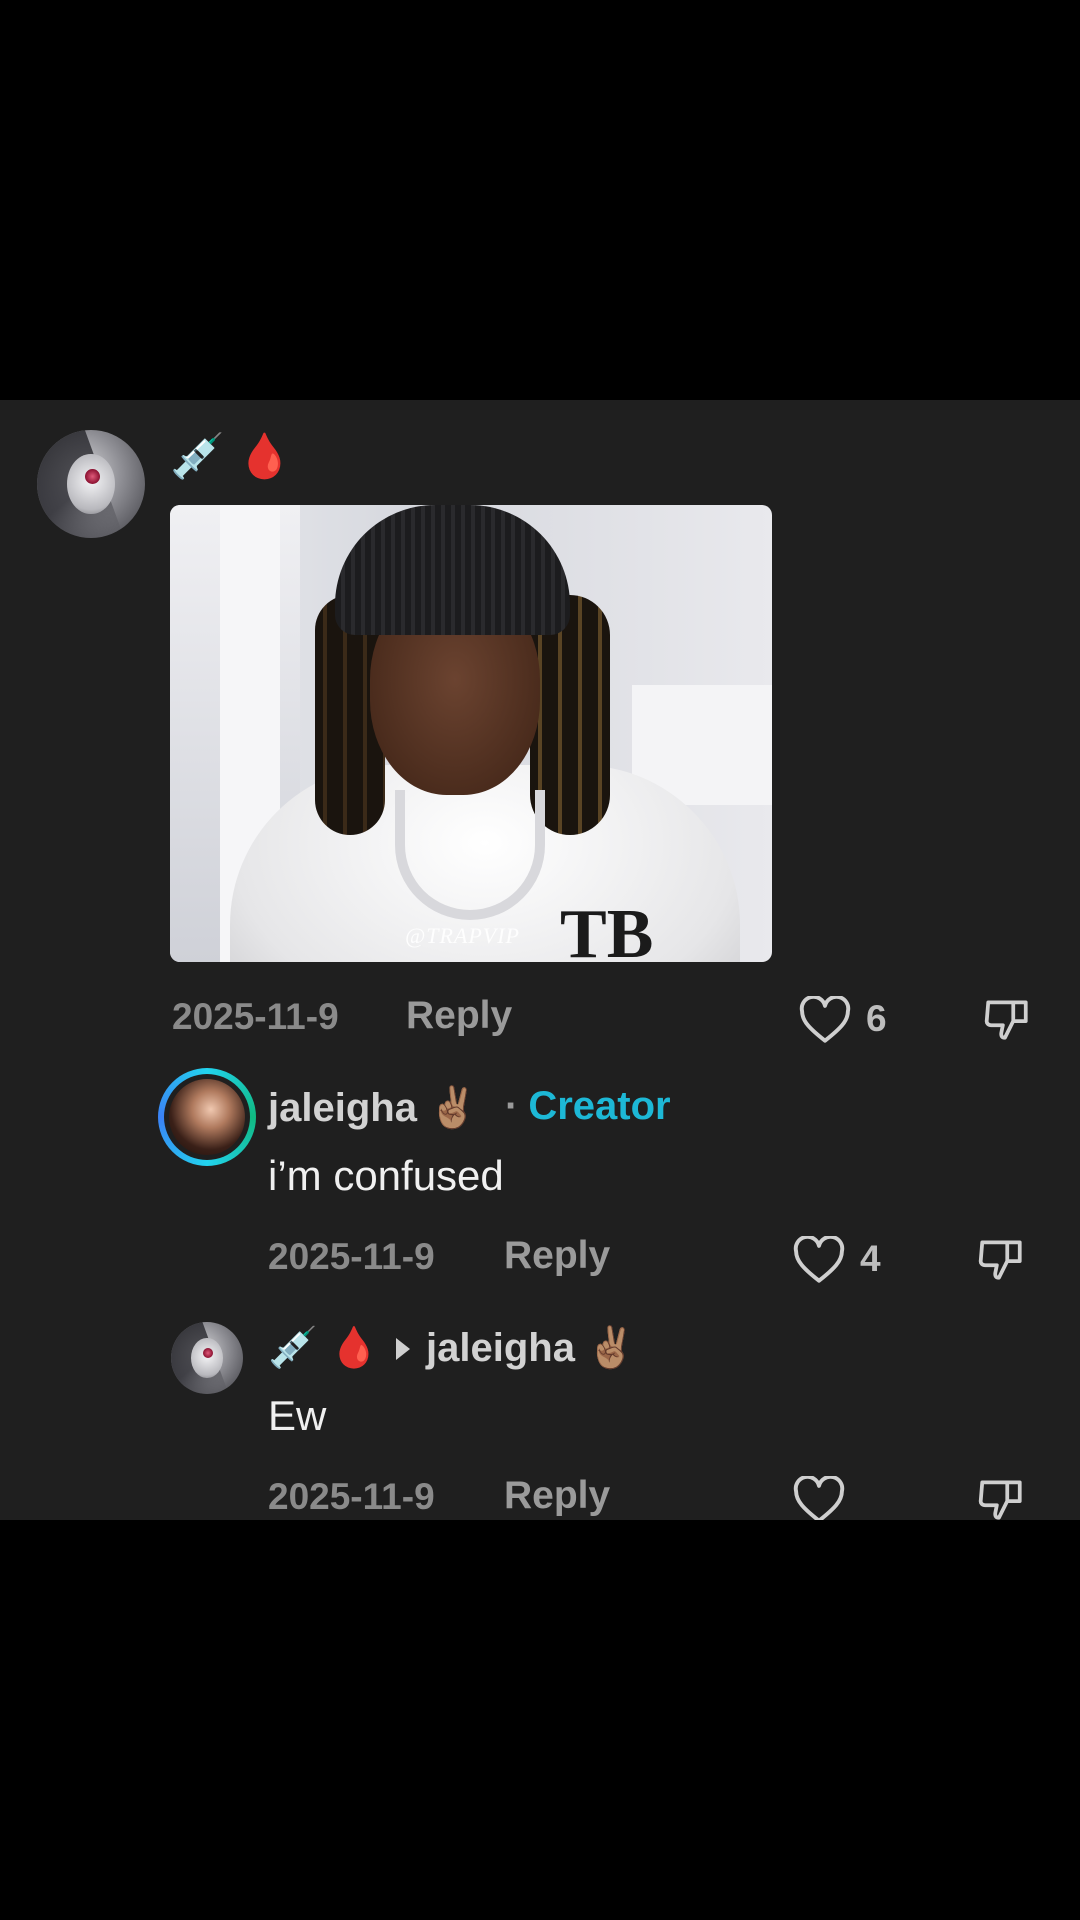 Image resolution: width=1080 pixels, height=1920 pixels. Describe the element at coordinates (386, 1175) in the screenshot. I see `reply-text: i’m confused` at that location.